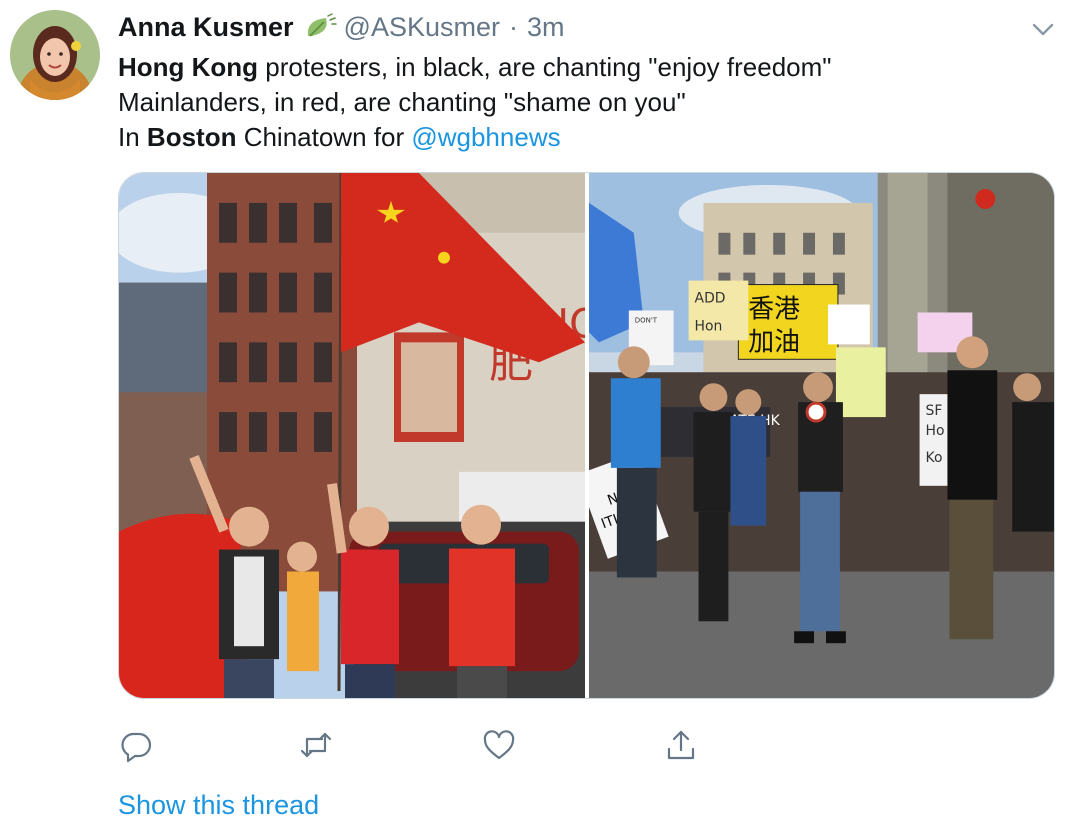 Image resolution: width=1080 pixels, height=833 pixels. What do you see at coordinates (132, 137) in the screenshot?
I see `tweet-text-line-3-prefix: In` at bounding box center [132, 137].